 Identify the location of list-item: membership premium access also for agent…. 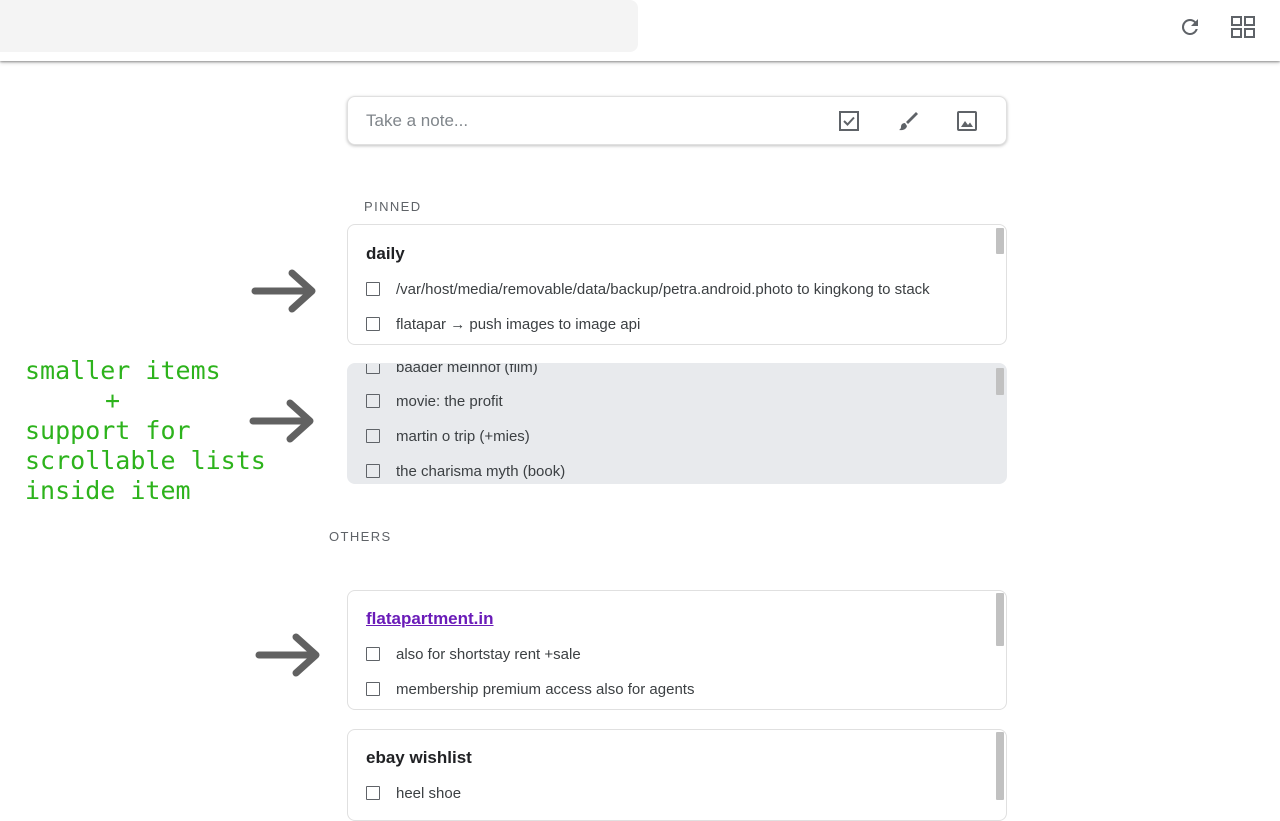
(530, 689).